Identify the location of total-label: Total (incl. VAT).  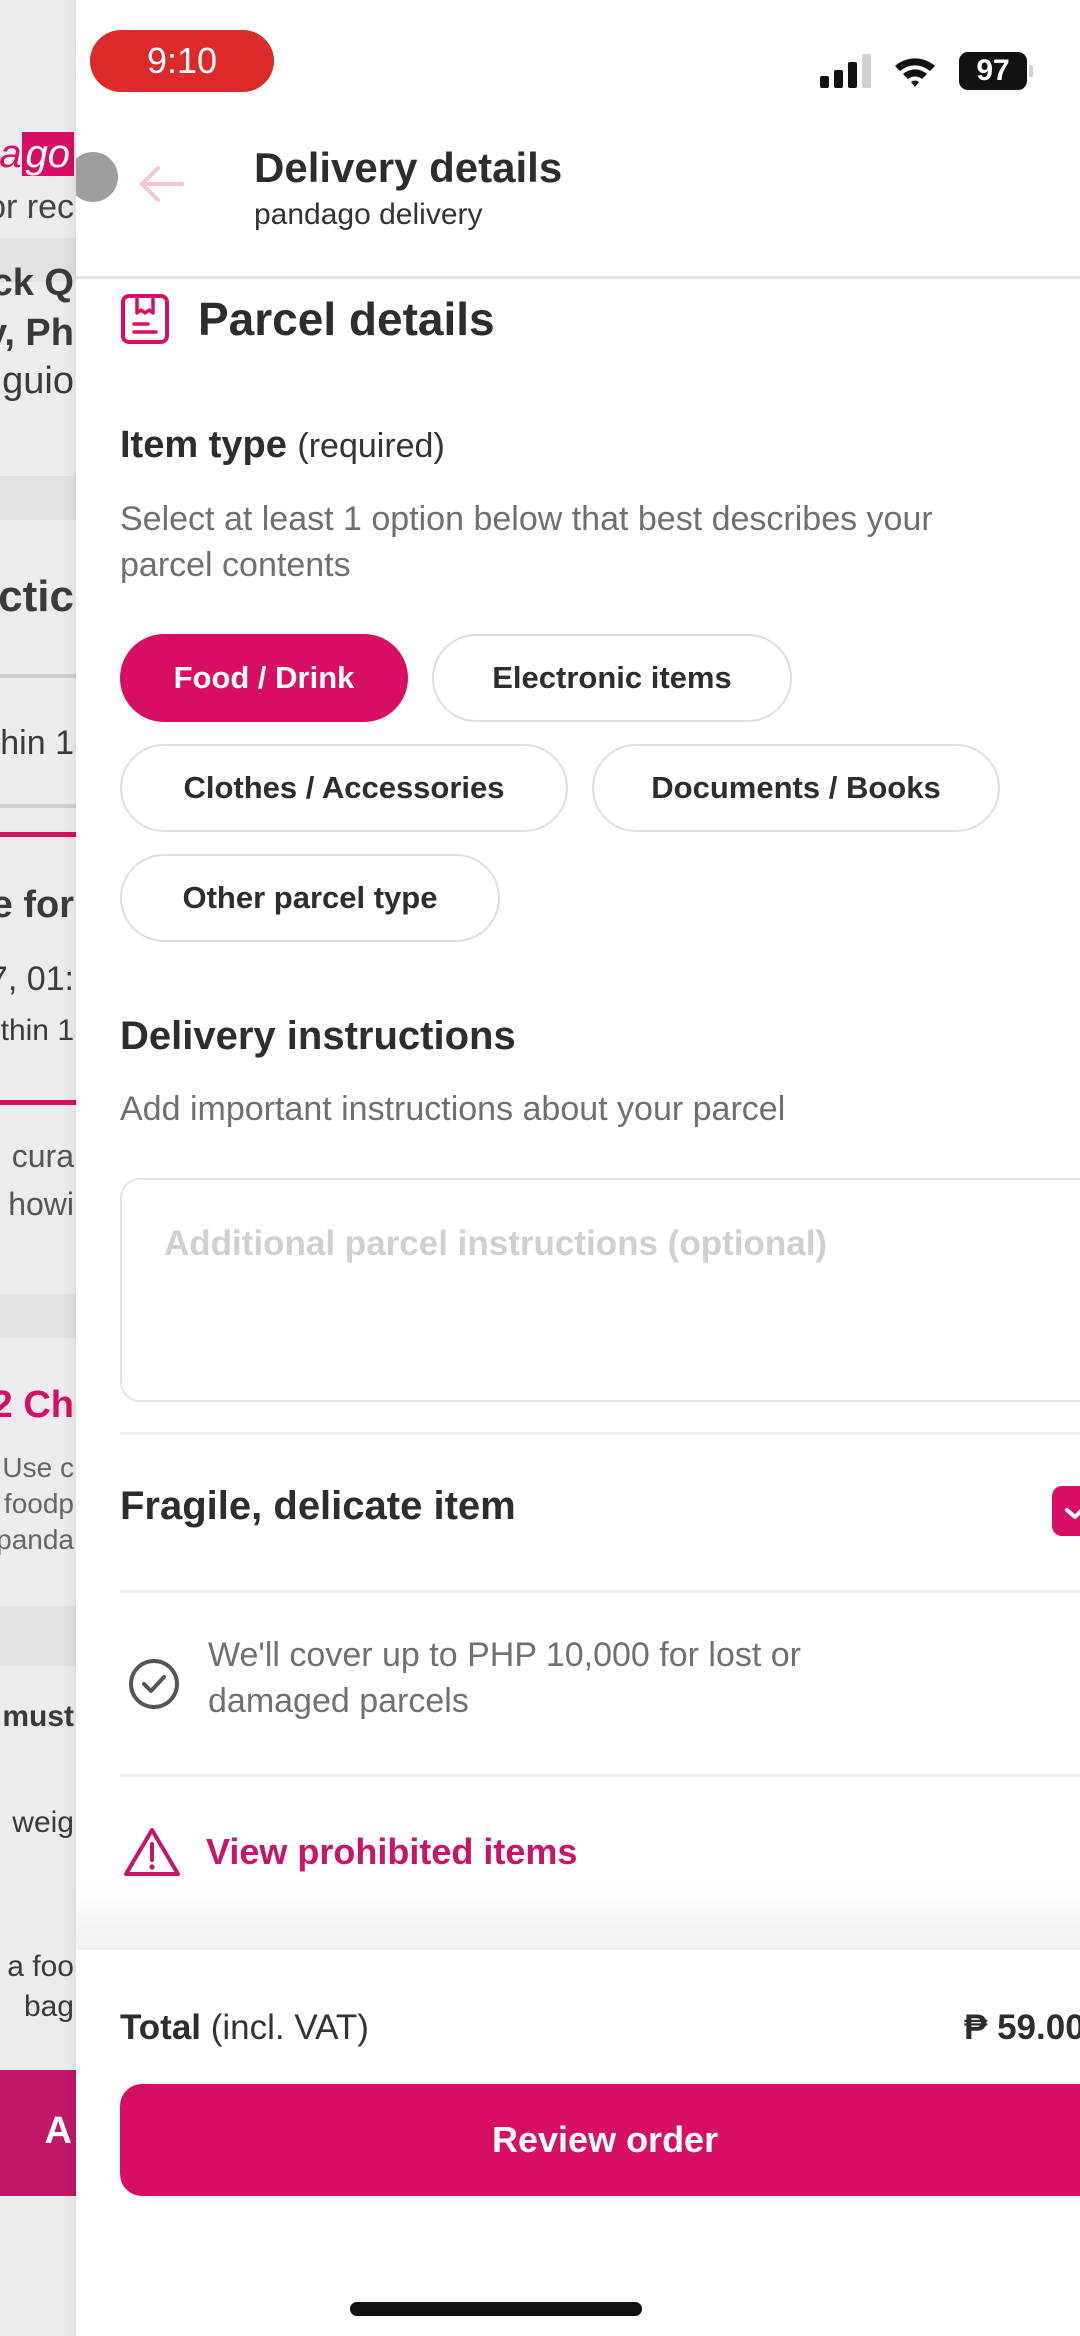
(244, 2027).